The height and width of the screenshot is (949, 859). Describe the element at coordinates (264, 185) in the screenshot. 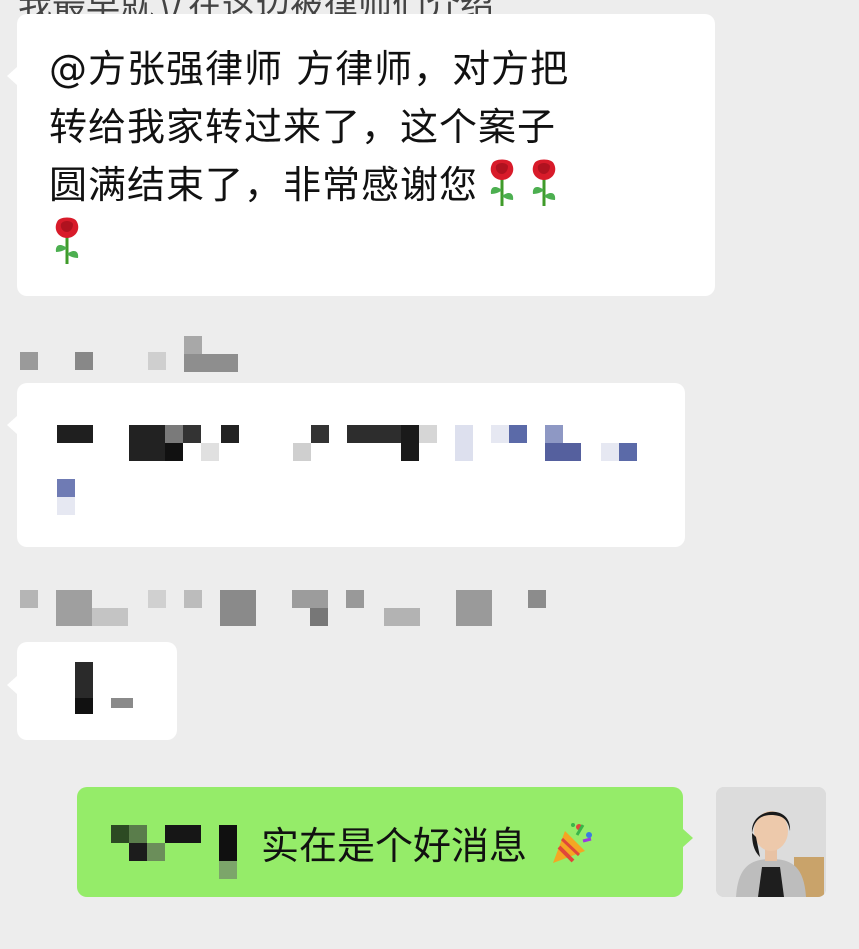

I see `message-line-3-text: 圆满结束了，非常感谢您` at that location.